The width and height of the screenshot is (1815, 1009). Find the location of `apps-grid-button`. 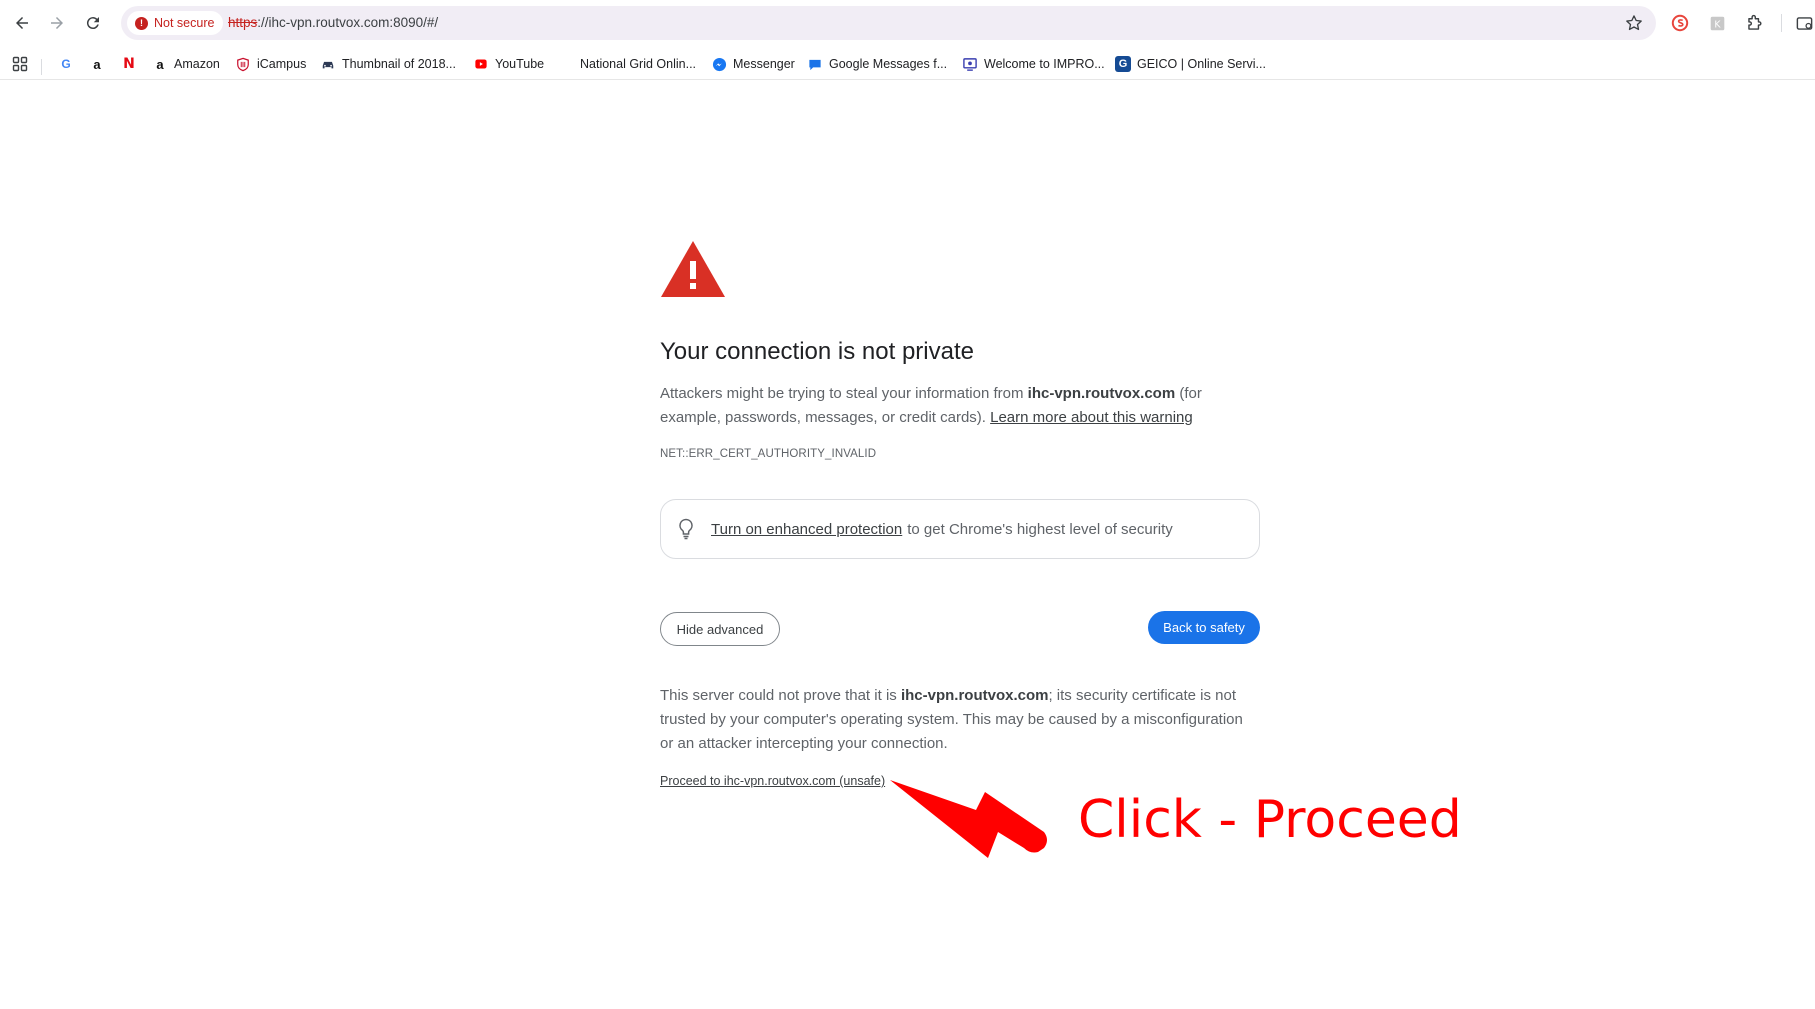

apps-grid-button is located at coordinates (20, 64).